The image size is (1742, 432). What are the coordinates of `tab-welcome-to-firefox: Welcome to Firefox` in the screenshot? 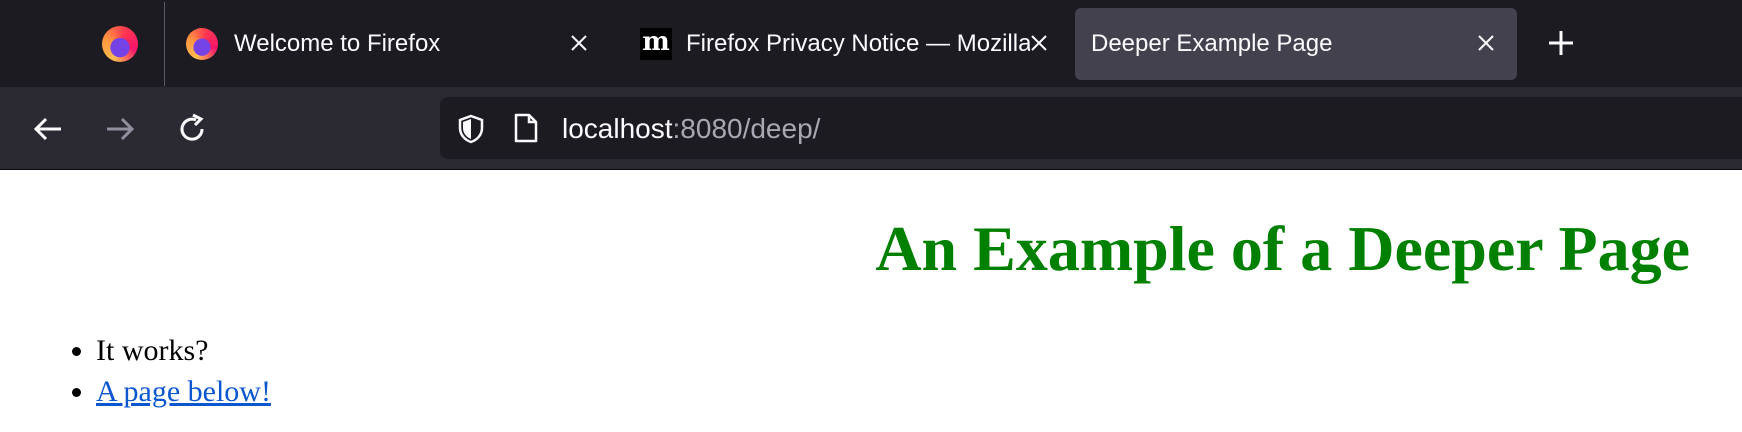 It's located at (396, 44).